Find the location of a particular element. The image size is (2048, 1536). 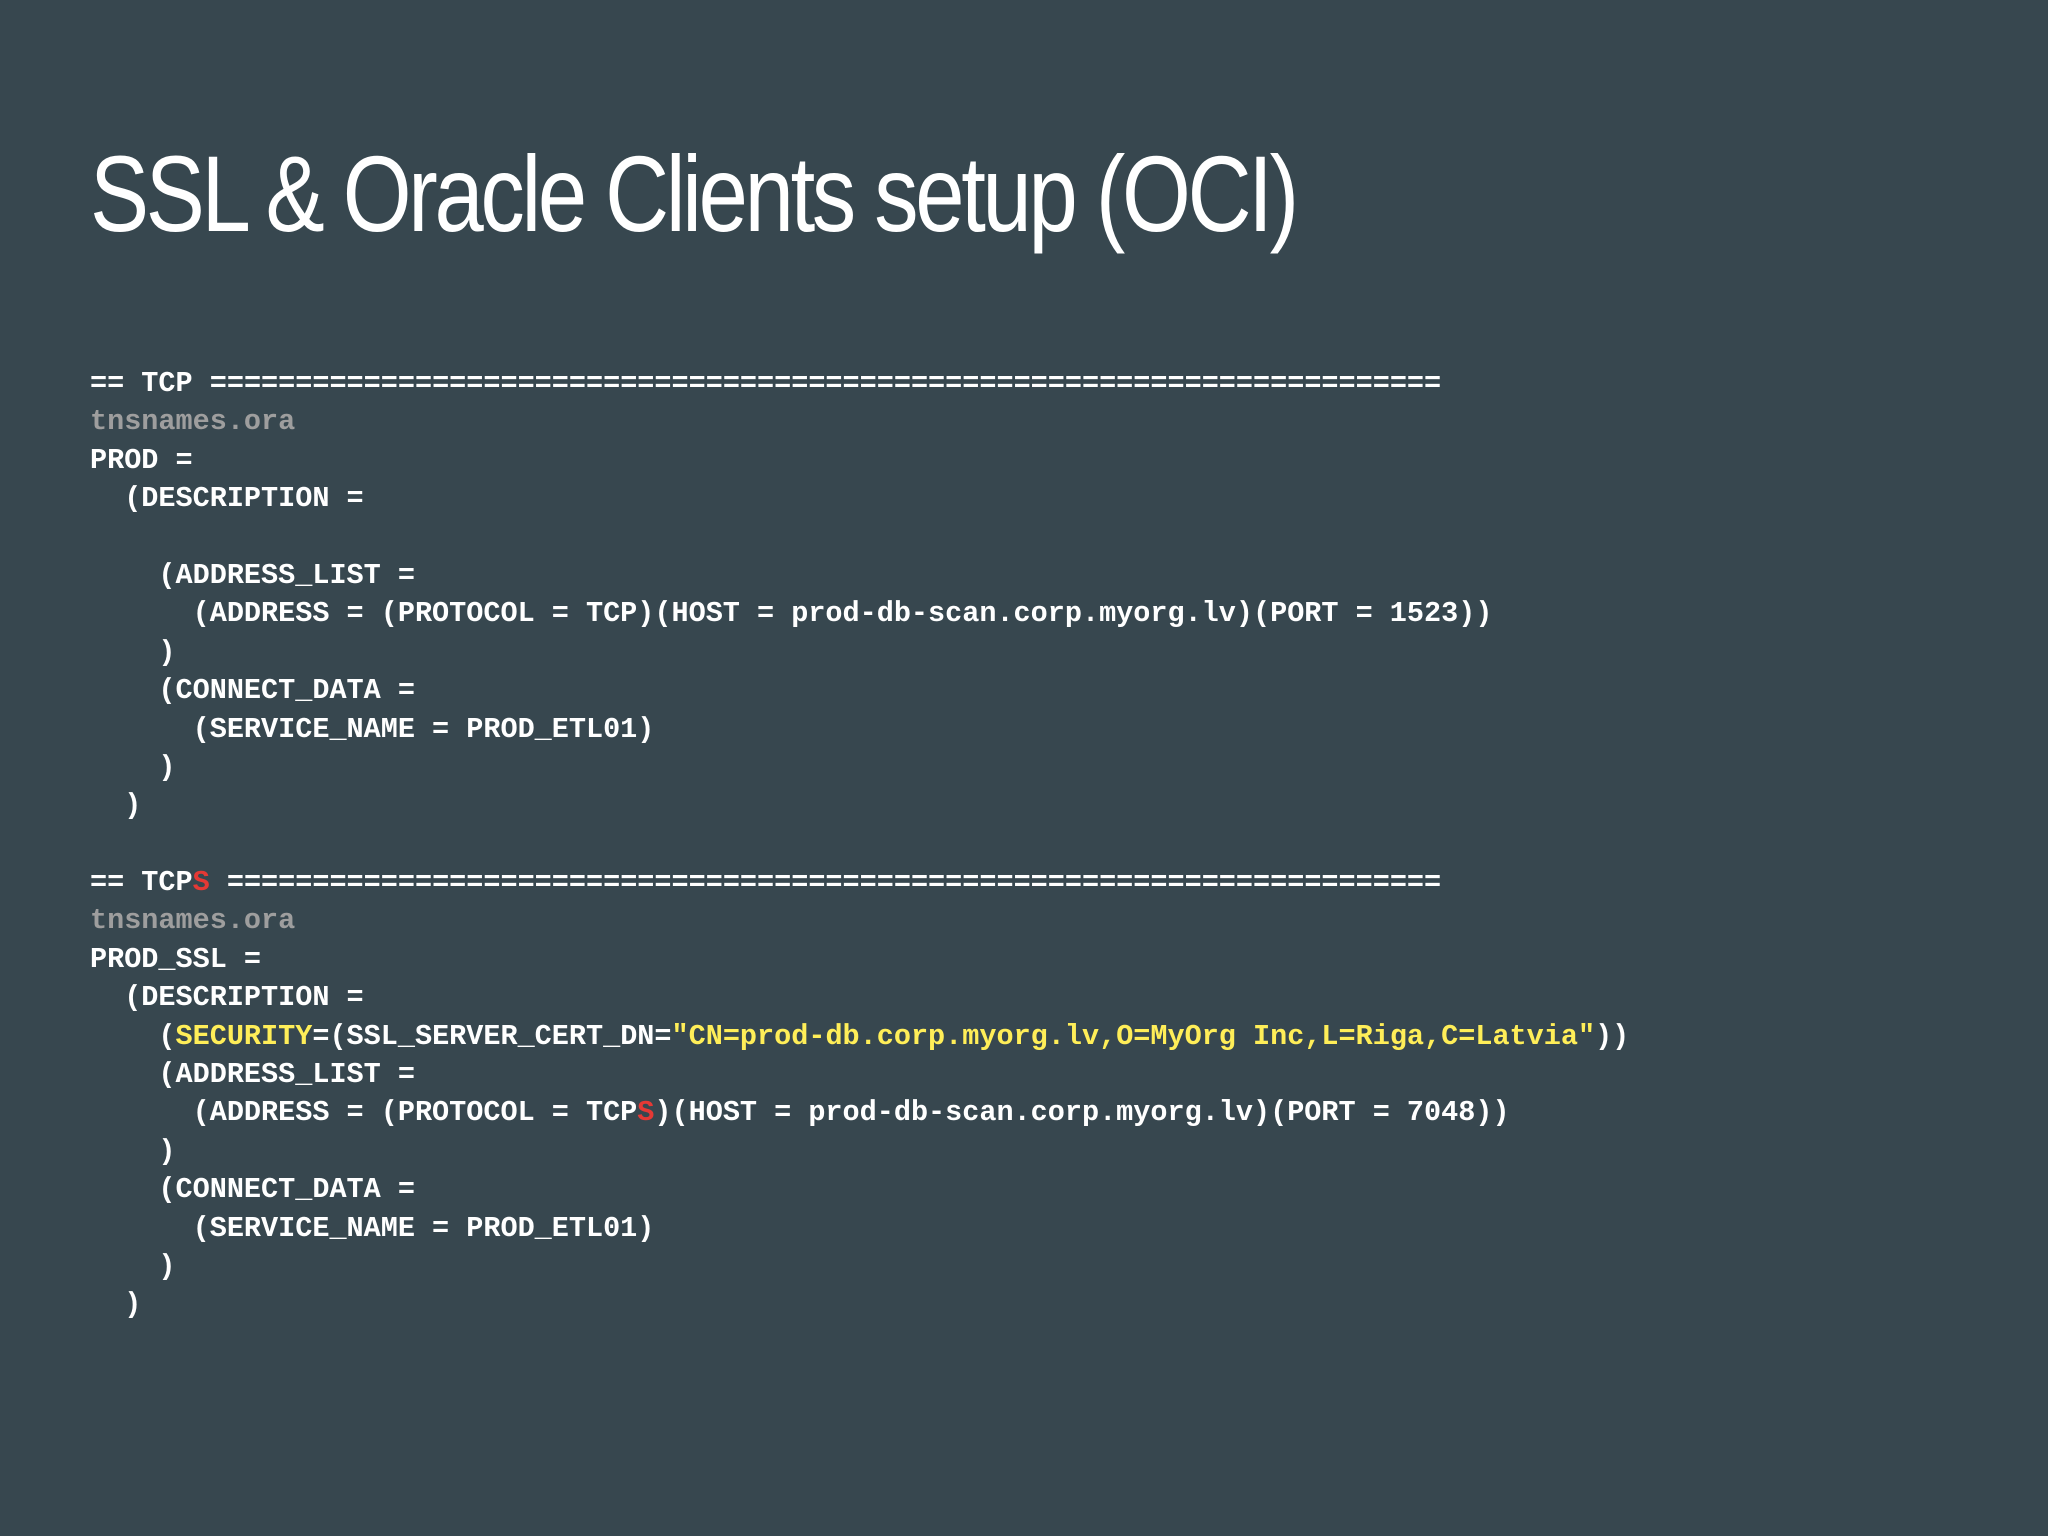

tcps-header-accent: S is located at coordinates (201, 882).